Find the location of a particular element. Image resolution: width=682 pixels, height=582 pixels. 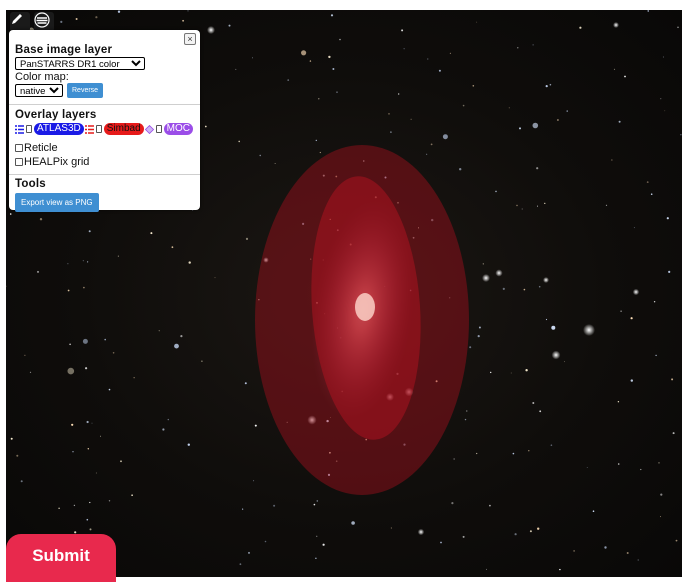

simbad-checkbox is located at coordinates (98, 129).